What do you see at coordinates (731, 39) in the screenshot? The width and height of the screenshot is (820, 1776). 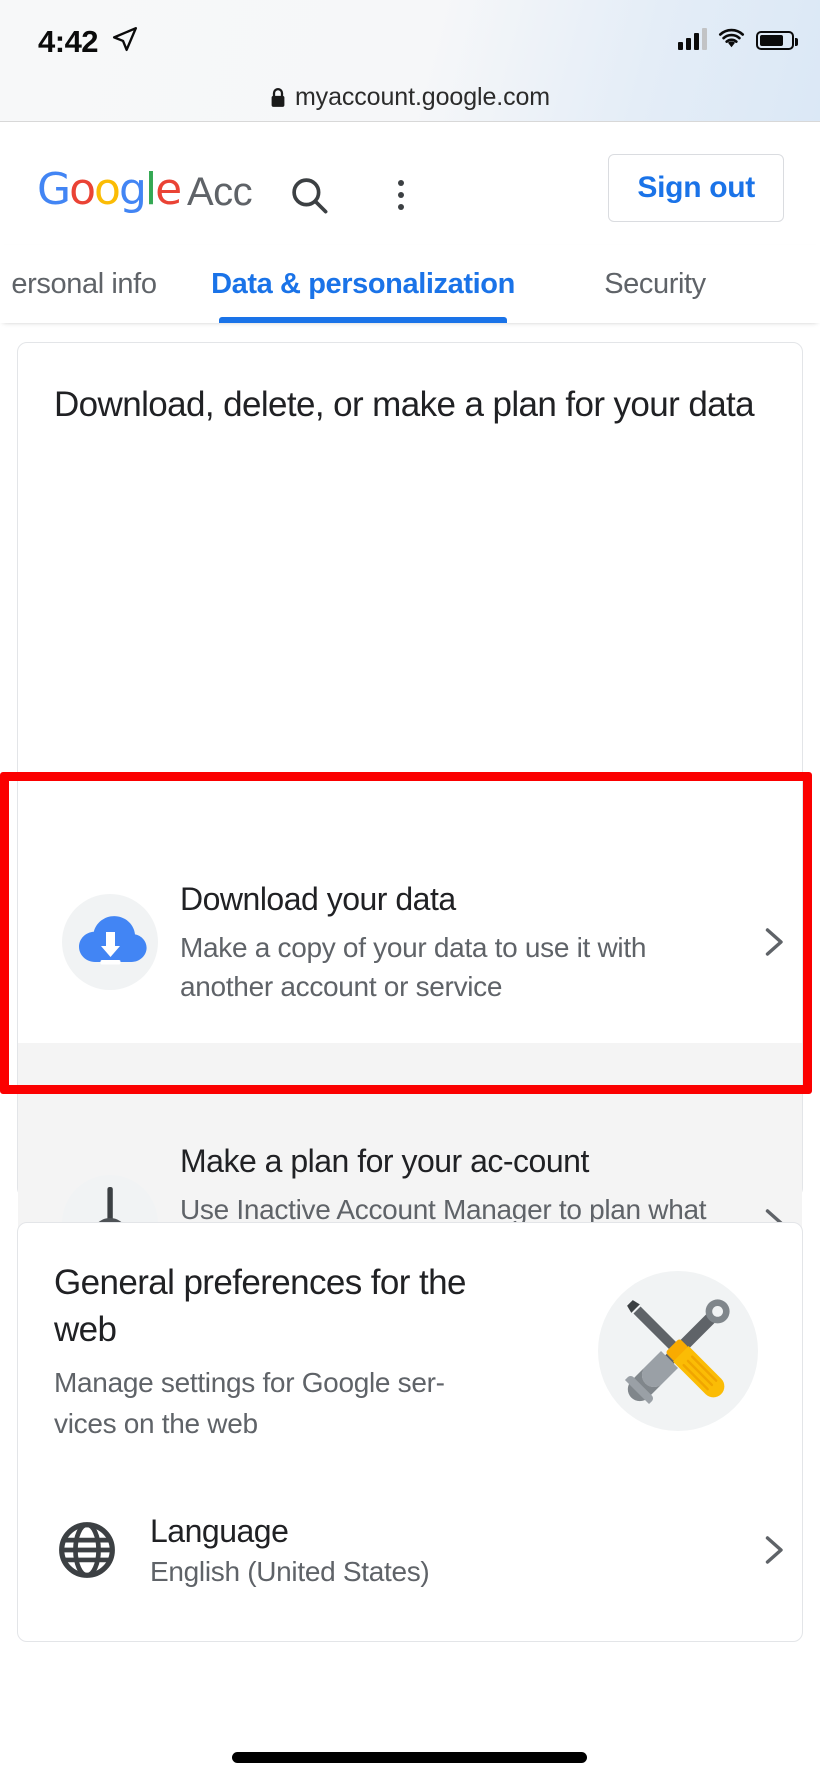 I see `wifi-icon` at bounding box center [731, 39].